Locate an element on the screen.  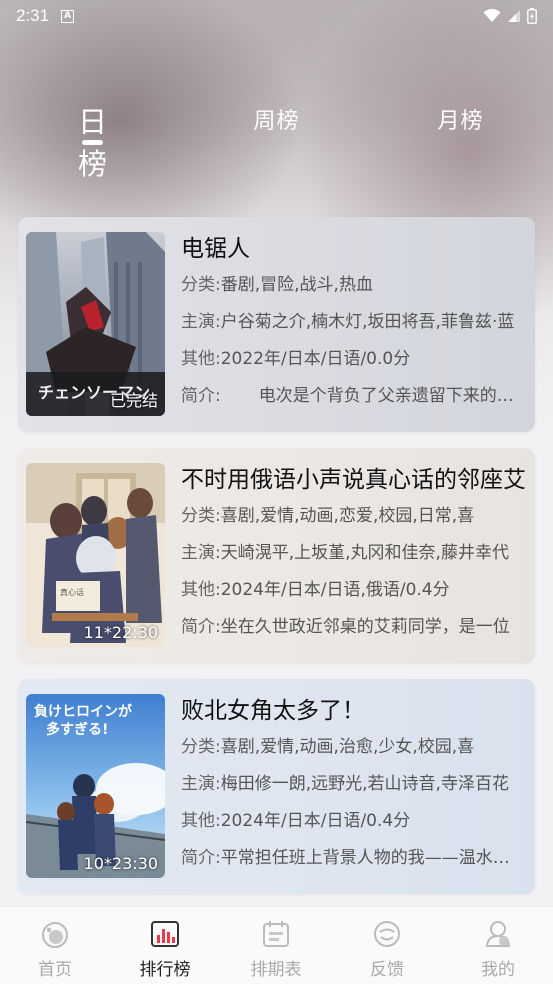
category-row: 分类: 喜剧,爱情,动画,恋爱,校园,日常,喜 is located at coordinates (353, 516).